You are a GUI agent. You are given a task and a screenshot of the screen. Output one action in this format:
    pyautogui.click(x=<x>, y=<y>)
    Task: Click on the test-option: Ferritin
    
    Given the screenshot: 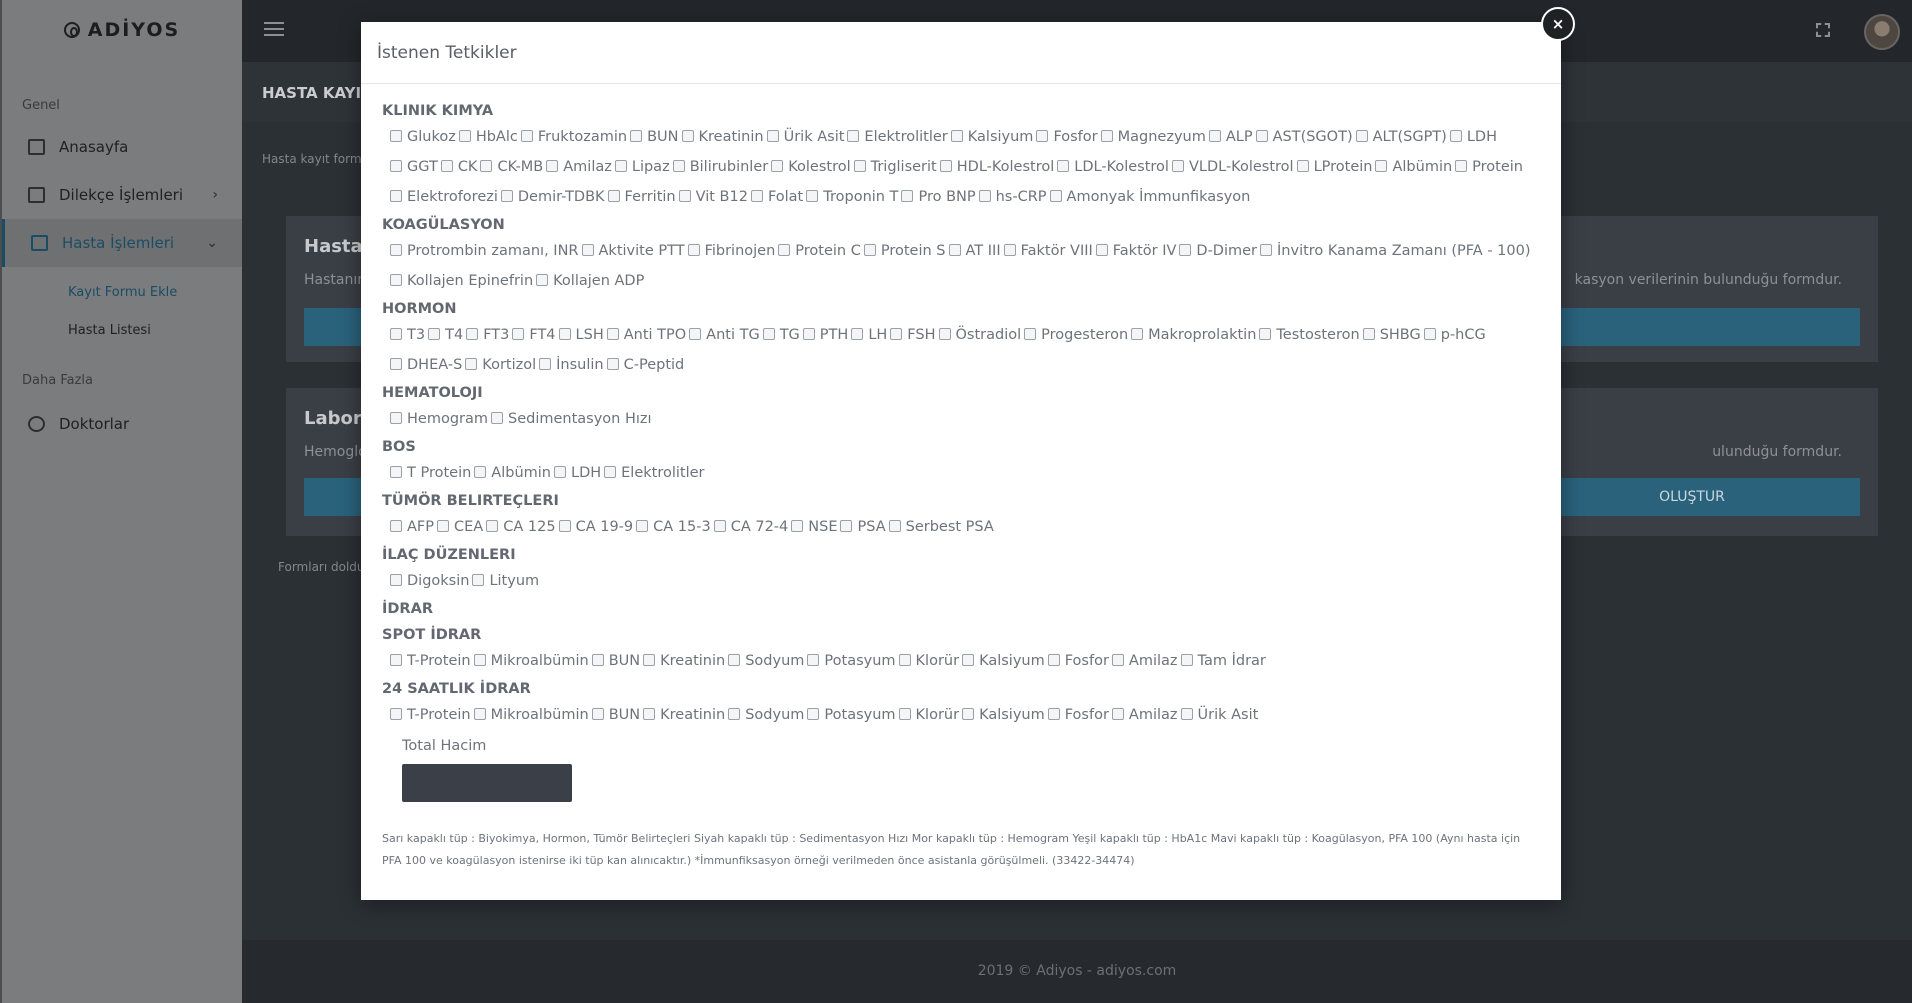 What is the action you would take?
    pyautogui.click(x=641, y=197)
    